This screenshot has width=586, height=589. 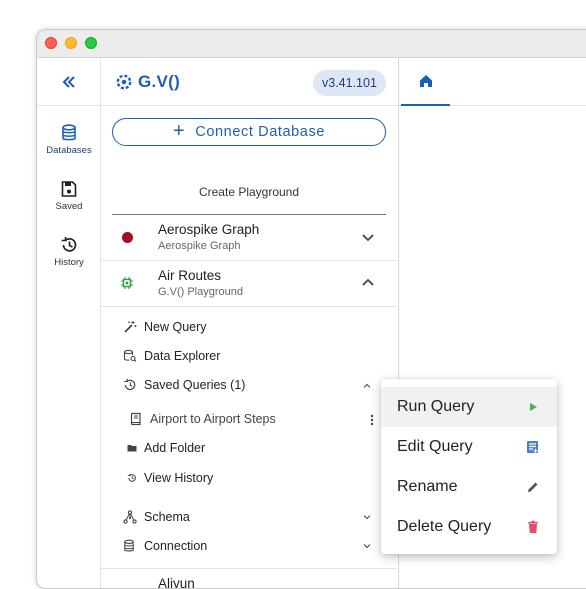 What do you see at coordinates (492, 82) in the screenshot?
I see `tab-bar` at bounding box center [492, 82].